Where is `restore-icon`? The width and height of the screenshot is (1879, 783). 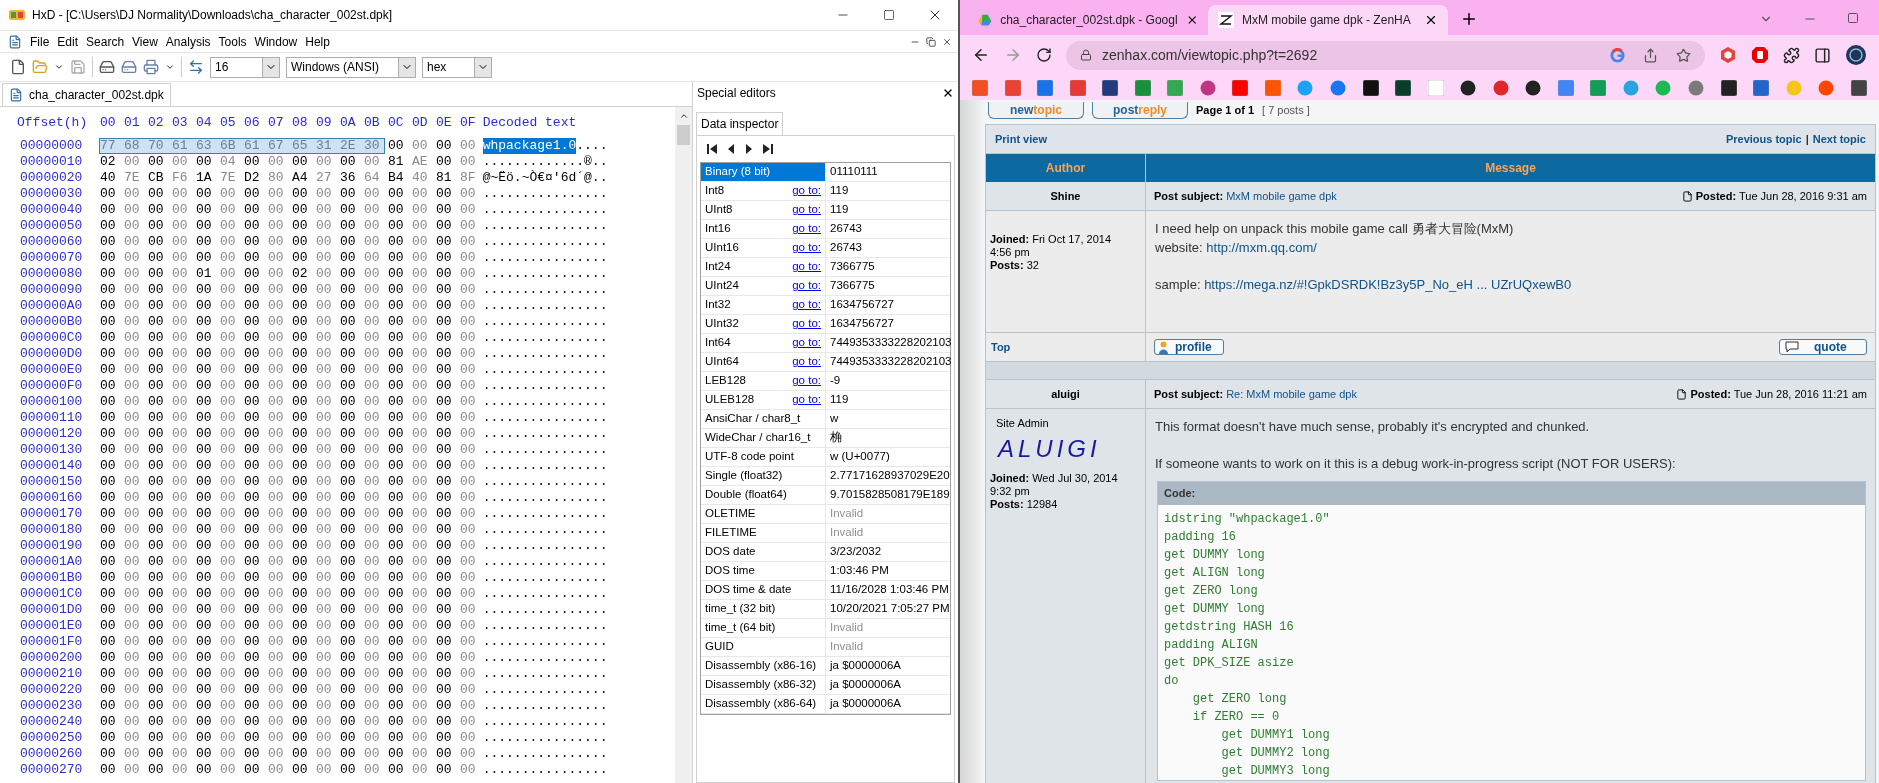
restore-icon is located at coordinates (931, 41).